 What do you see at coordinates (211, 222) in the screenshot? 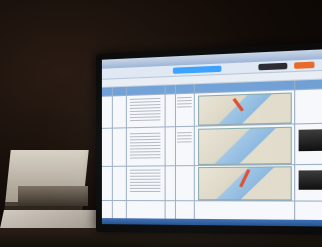
I see `os-taskbar` at bounding box center [211, 222].